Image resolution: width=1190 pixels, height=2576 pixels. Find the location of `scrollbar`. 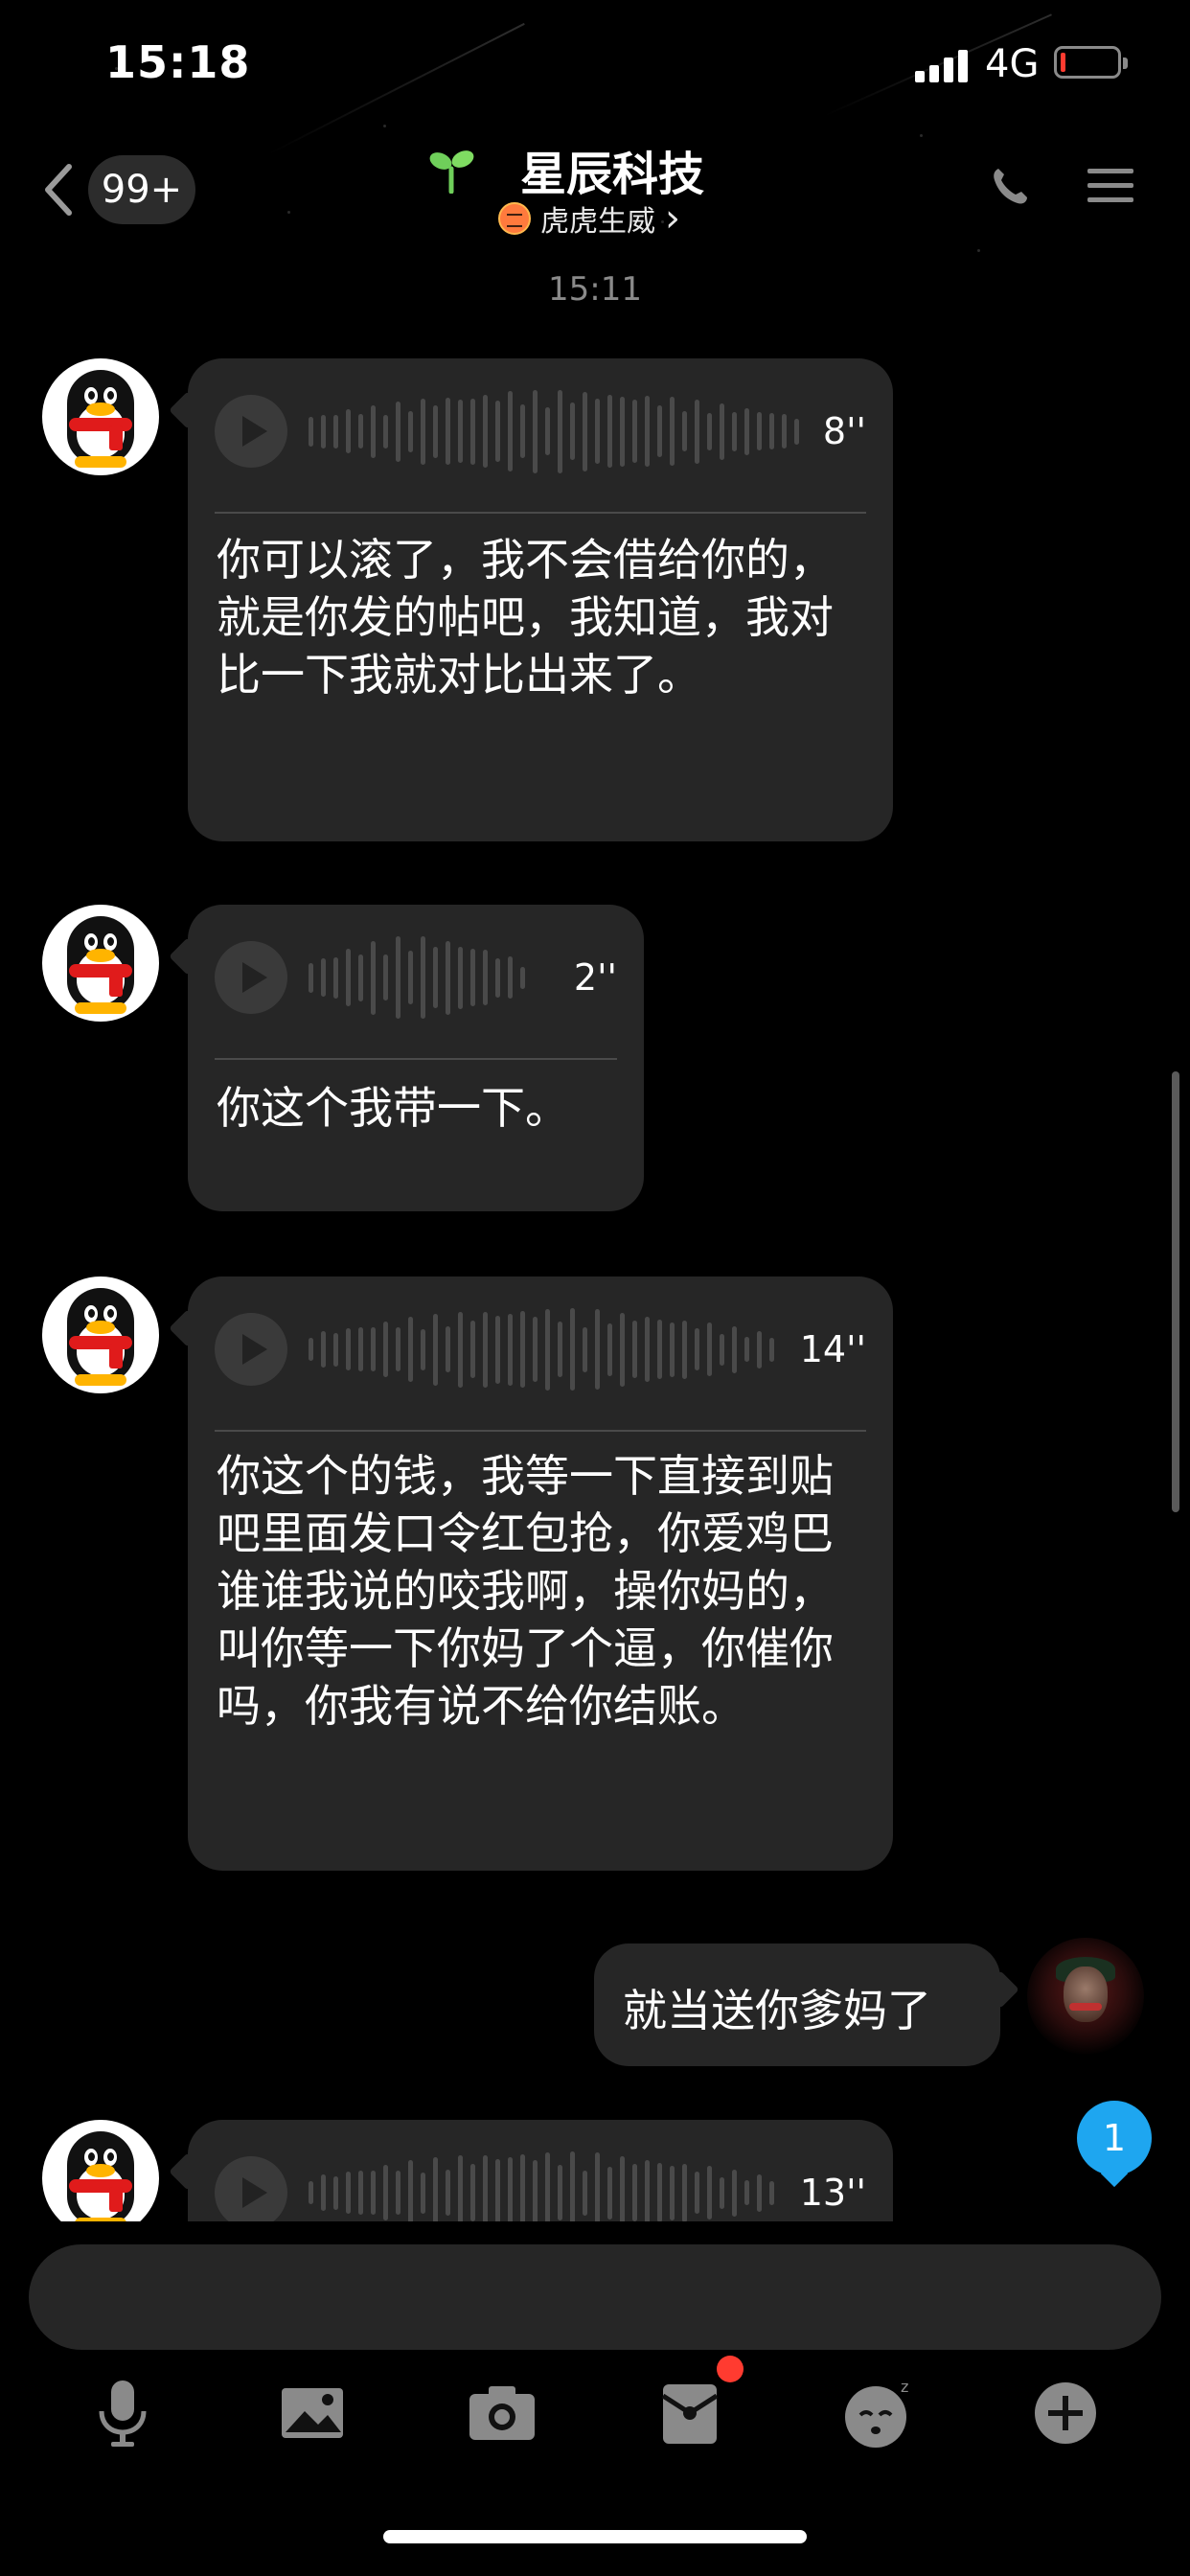

scrollbar is located at coordinates (1175, 1291).